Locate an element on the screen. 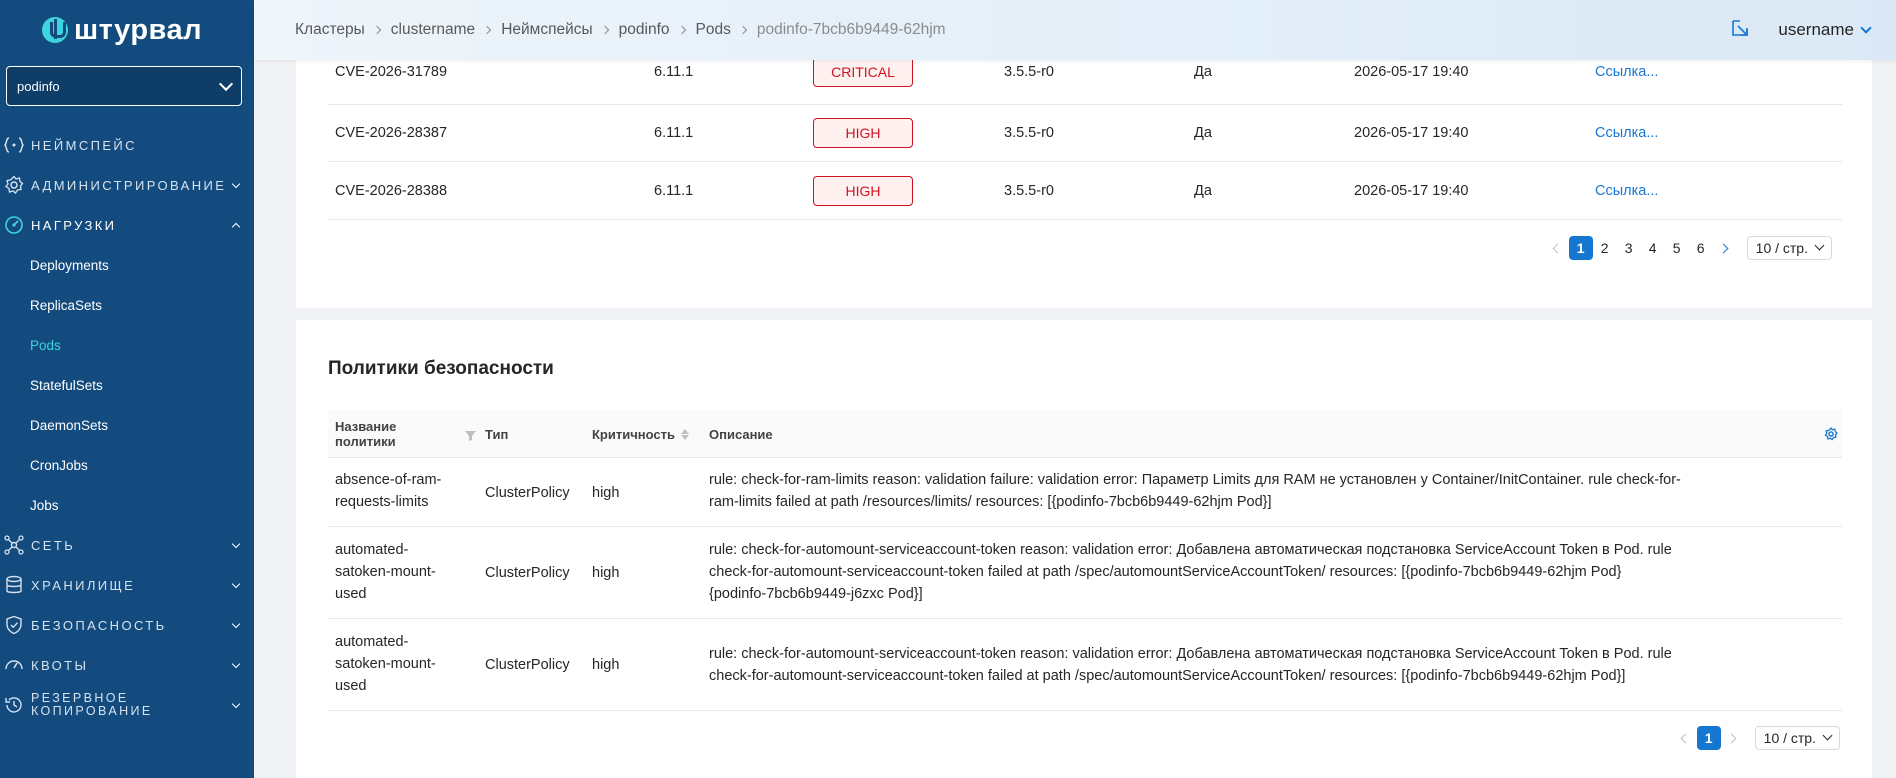 This screenshot has width=1896, height=778. policy-name-text: absence-of-ram-requests-limits is located at coordinates (388, 491).